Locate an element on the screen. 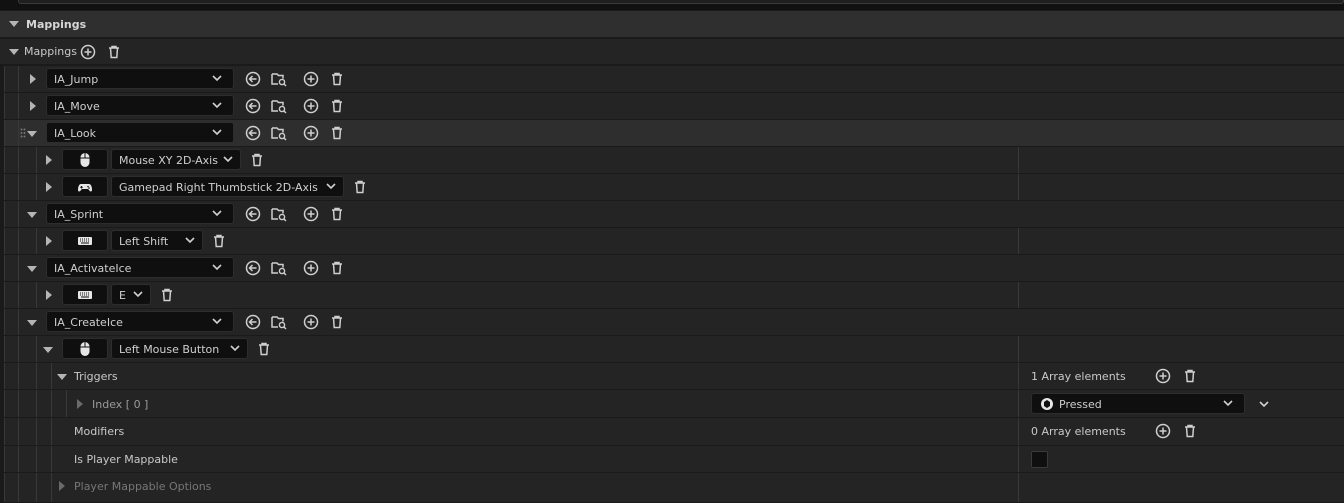  key-selector-combo: Left Mouse Button is located at coordinates (179, 348).